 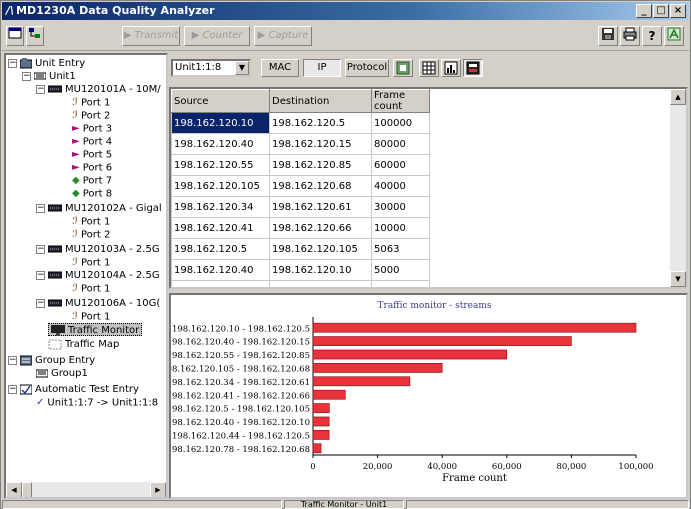 What do you see at coordinates (608, 36) in the screenshot?
I see `save-button` at bounding box center [608, 36].